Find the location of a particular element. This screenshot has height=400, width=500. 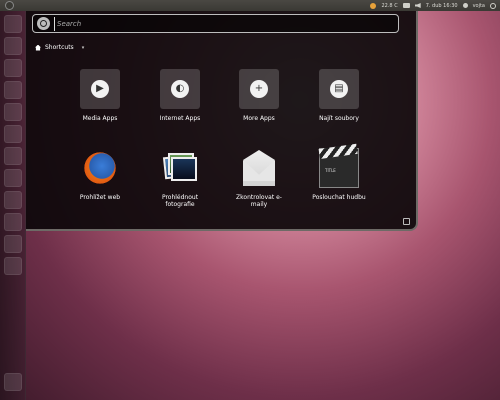

app-check-email: Zkontrolovat e-maily is located at coordinates (259, 178).